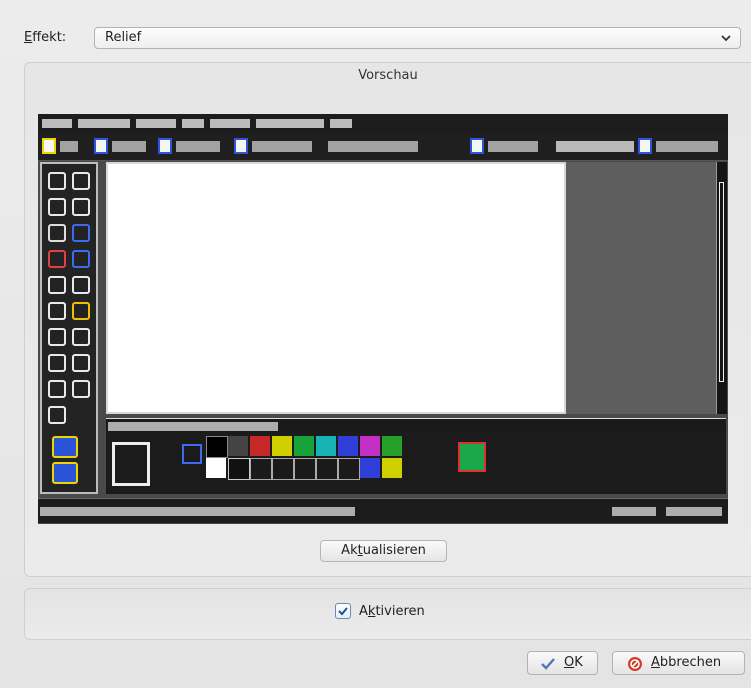  Describe the element at coordinates (400, 611) in the screenshot. I see `activate-label-end: tivieren` at that location.